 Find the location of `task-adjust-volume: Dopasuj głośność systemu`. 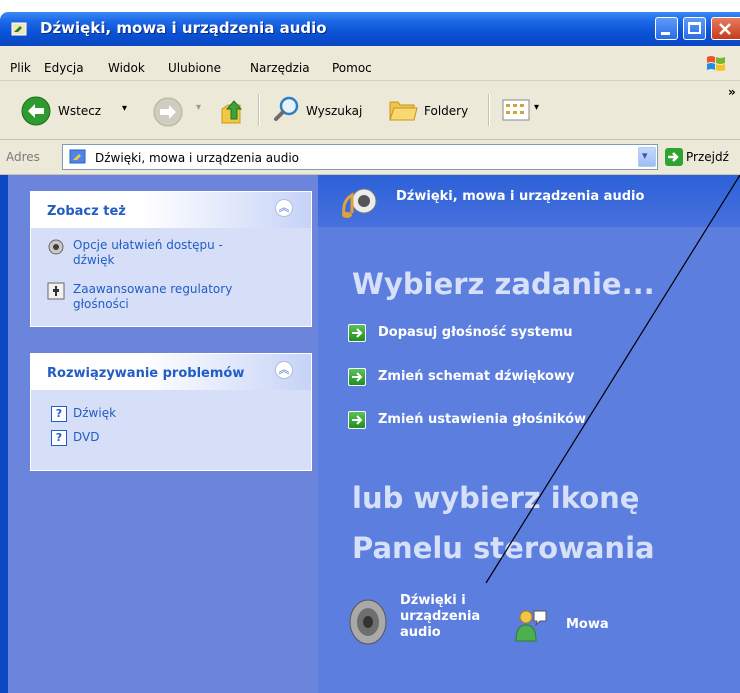

task-adjust-volume: Dopasuj głośność systemu is located at coordinates (475, 332).